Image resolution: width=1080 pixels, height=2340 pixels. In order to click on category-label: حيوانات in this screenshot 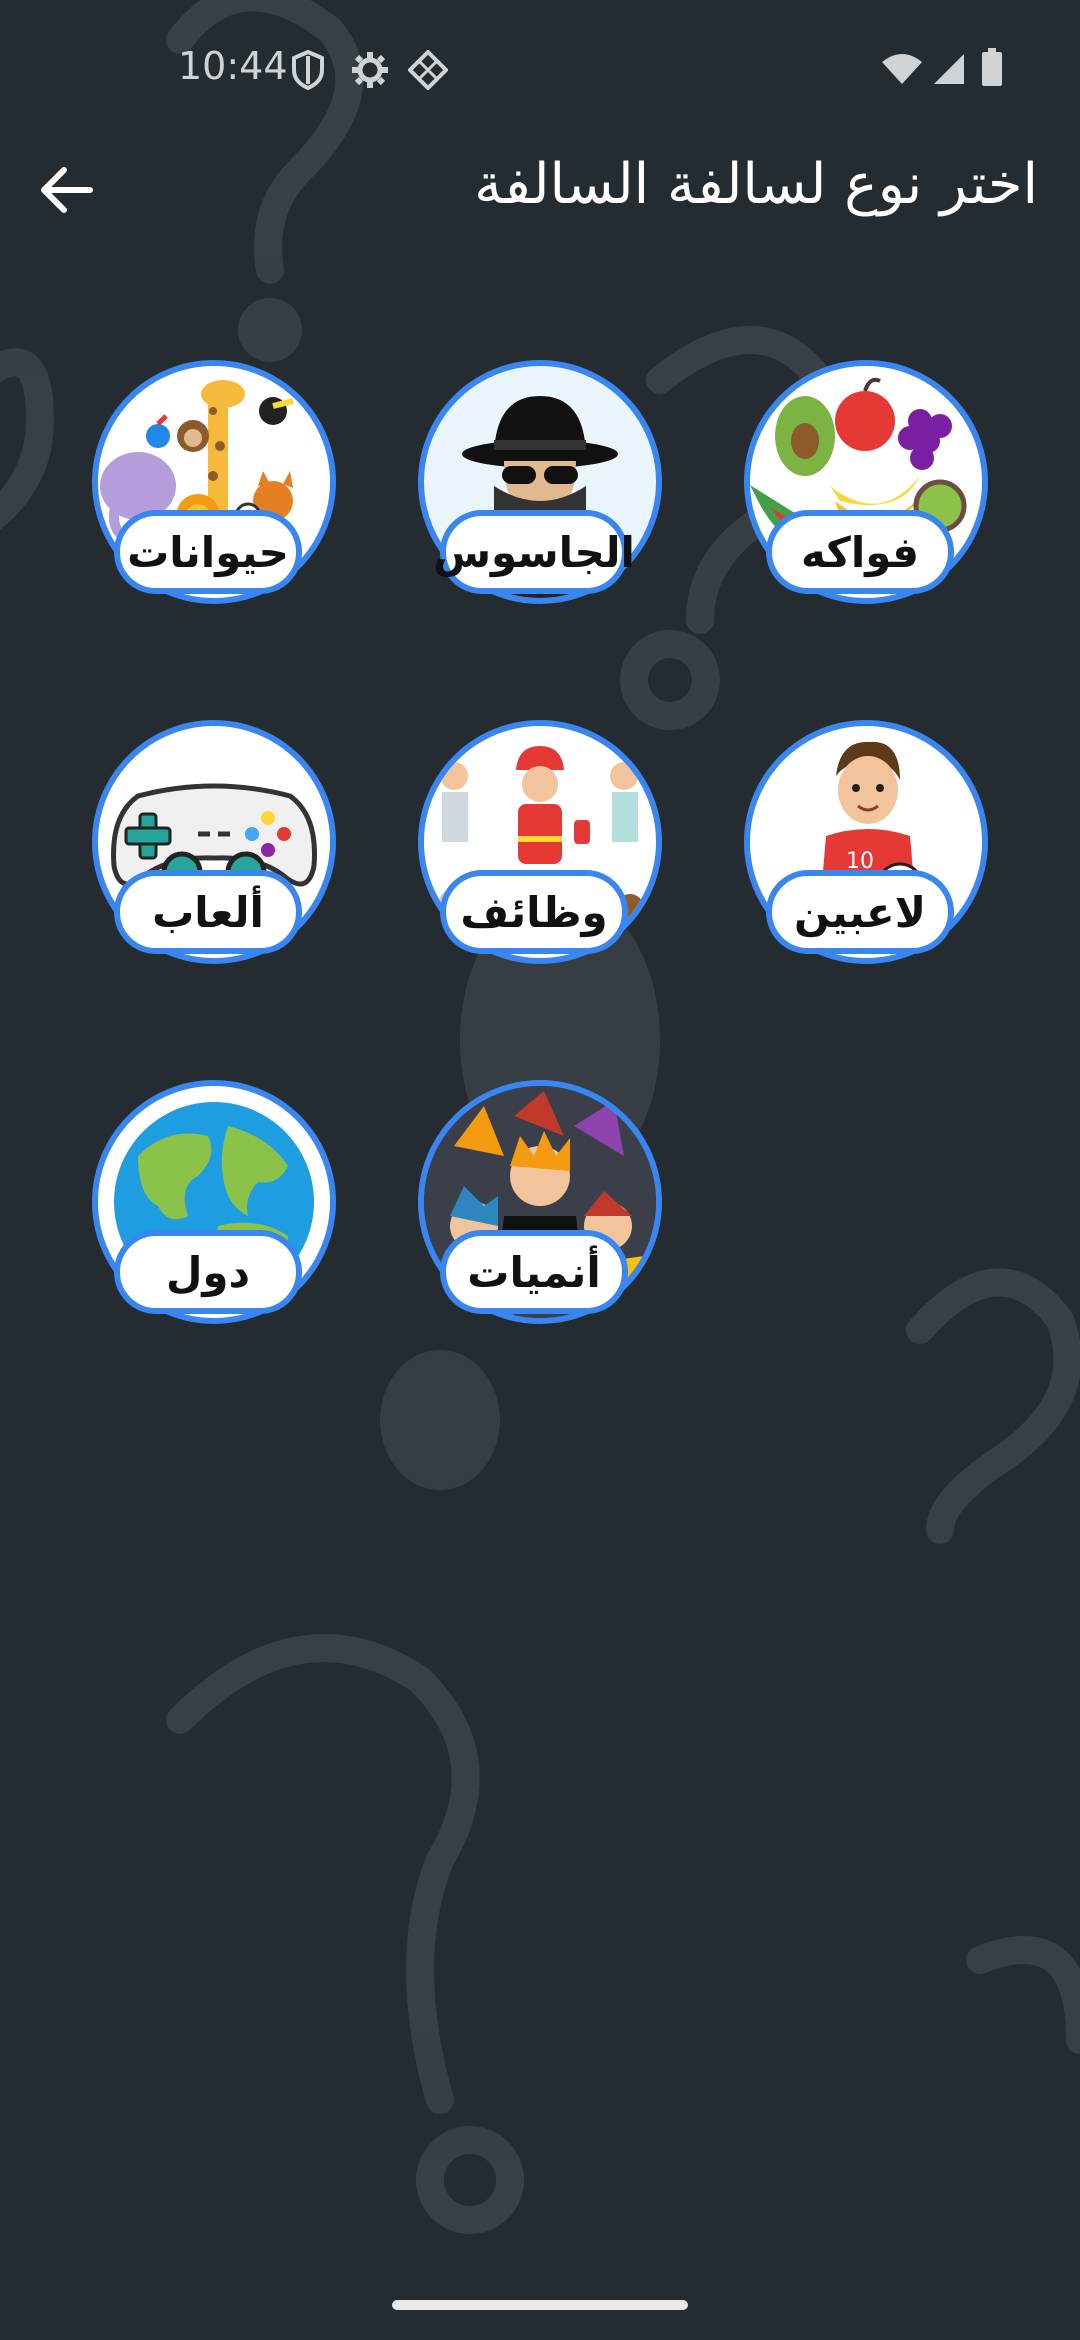, I will do `click(208, 552)`.